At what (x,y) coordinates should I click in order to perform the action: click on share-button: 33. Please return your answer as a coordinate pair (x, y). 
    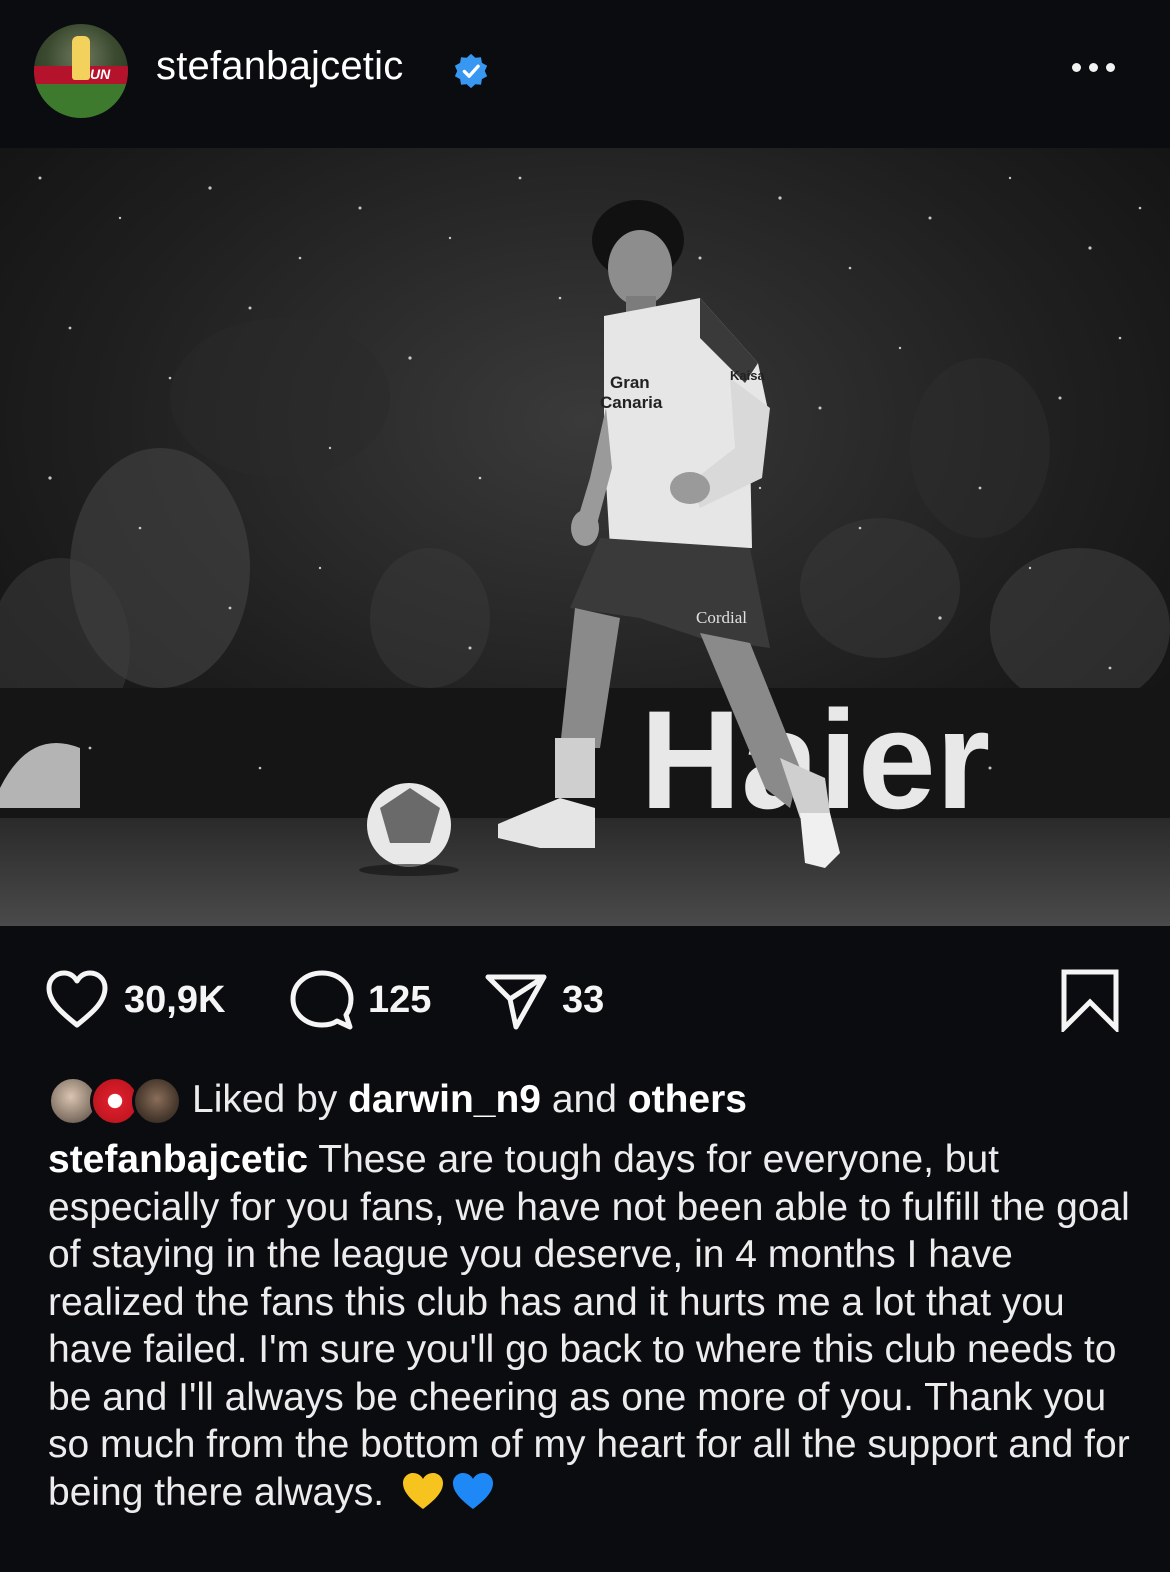
    Looking at the image, I should click on (544, 1000).